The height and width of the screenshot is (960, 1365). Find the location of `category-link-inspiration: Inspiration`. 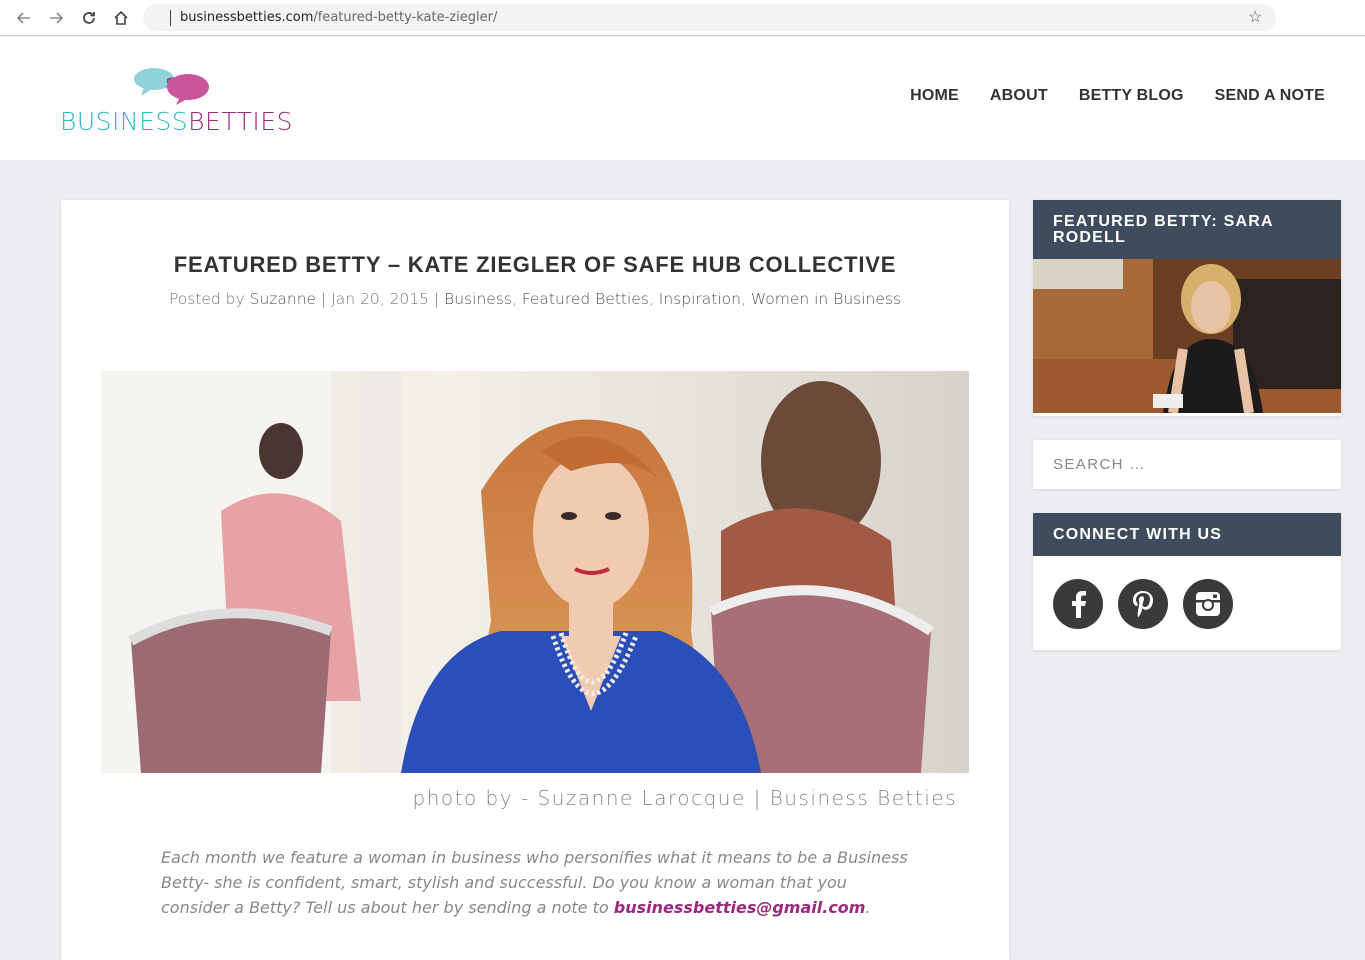

category-link-inspiration: Inspiration is located at coordinates (700, 299).